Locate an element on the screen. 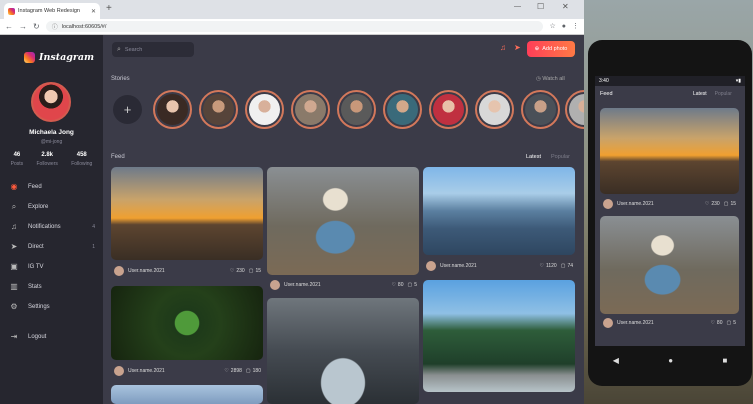 This screenshot has height=404, width=753. sidebar-item-notifications: ♫ Notifications 4 is located at coordinates (51, 227).